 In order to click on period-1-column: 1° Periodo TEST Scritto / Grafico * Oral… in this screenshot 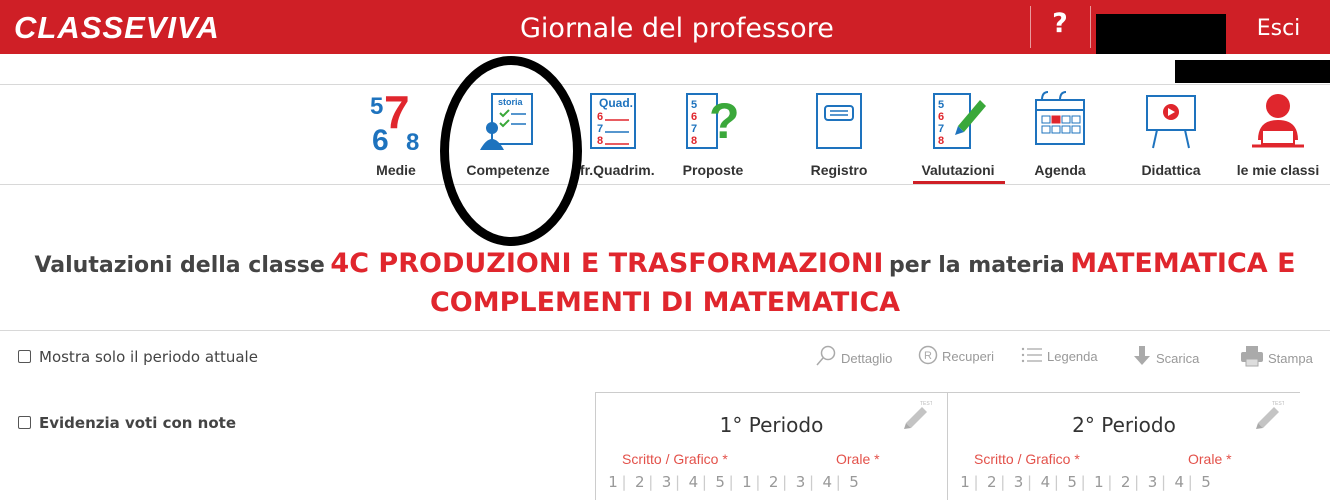, I will do `click(771, 446)`.